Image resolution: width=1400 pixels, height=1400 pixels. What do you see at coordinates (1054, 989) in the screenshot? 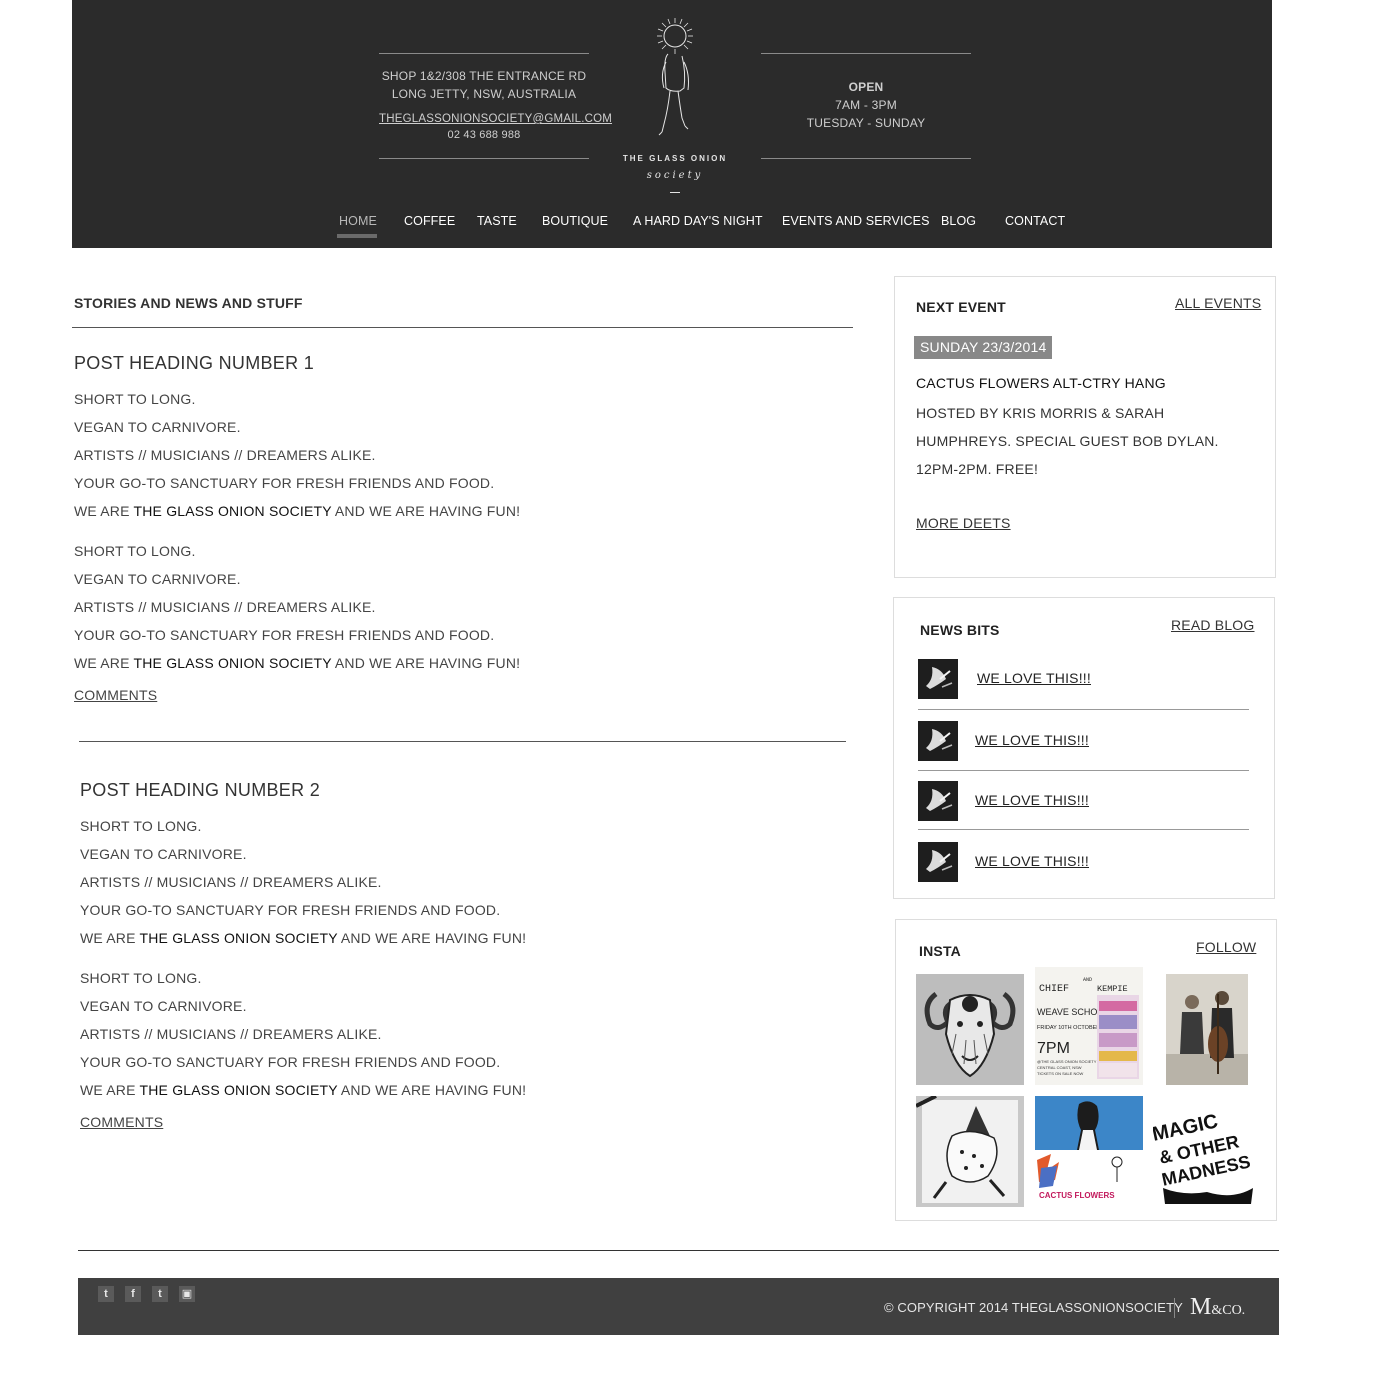
I see `poster-text: CHIEF` at bounding box center [1054, 989].